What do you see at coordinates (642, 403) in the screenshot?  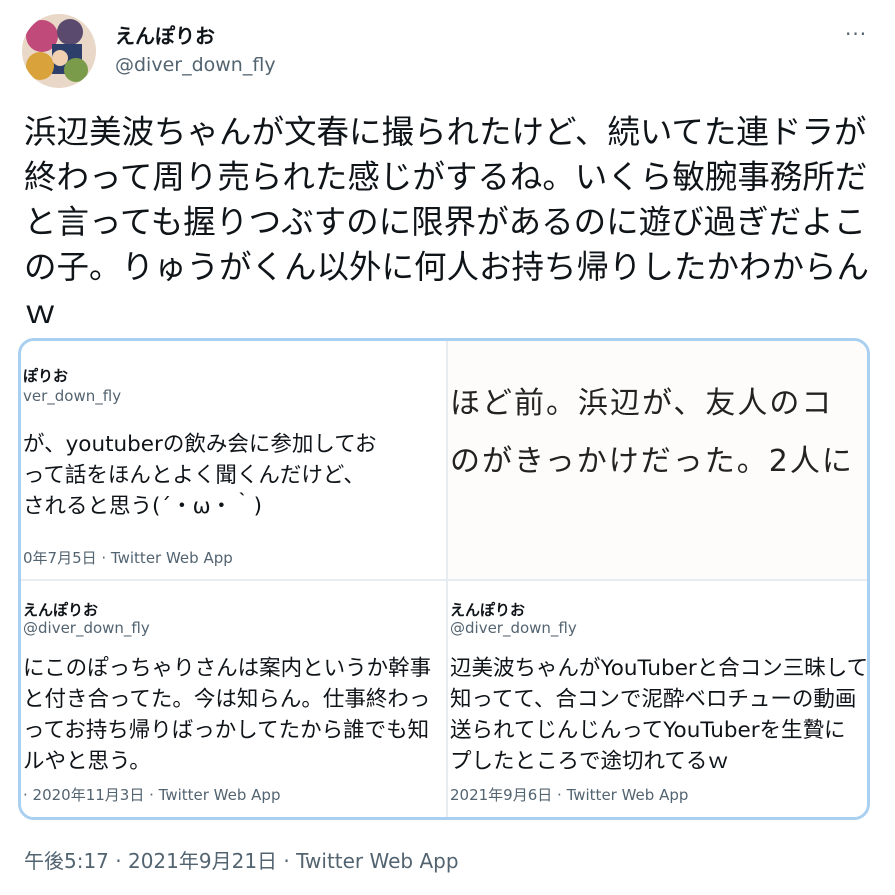 I see `embedded-text-line: ほど前。浜辺が、友人のコ` at bounding box center [642, 403].